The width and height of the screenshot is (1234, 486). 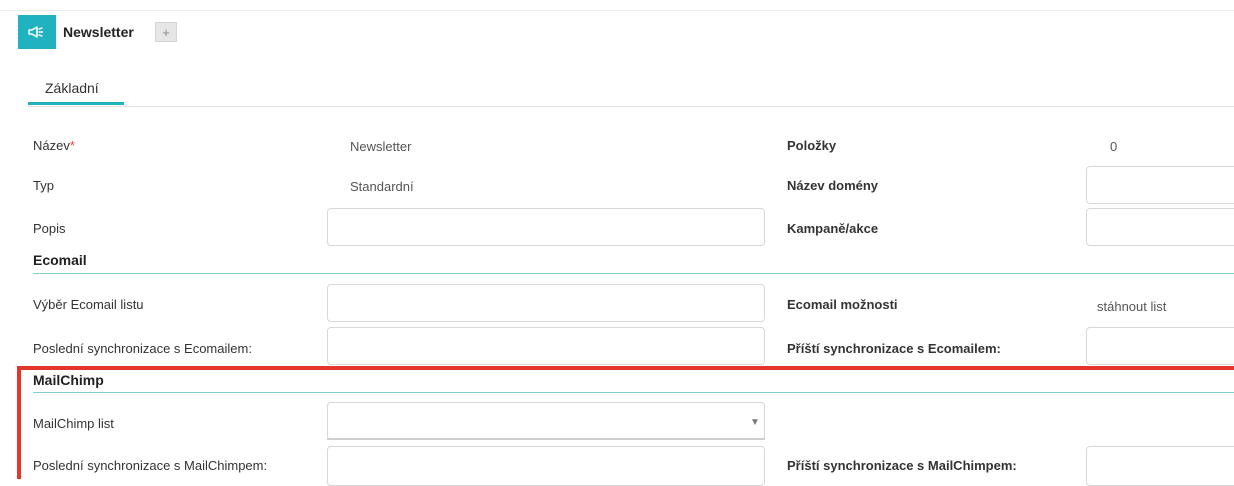 I want to click on mailchimp-list-select, so click(x=546, y=421).